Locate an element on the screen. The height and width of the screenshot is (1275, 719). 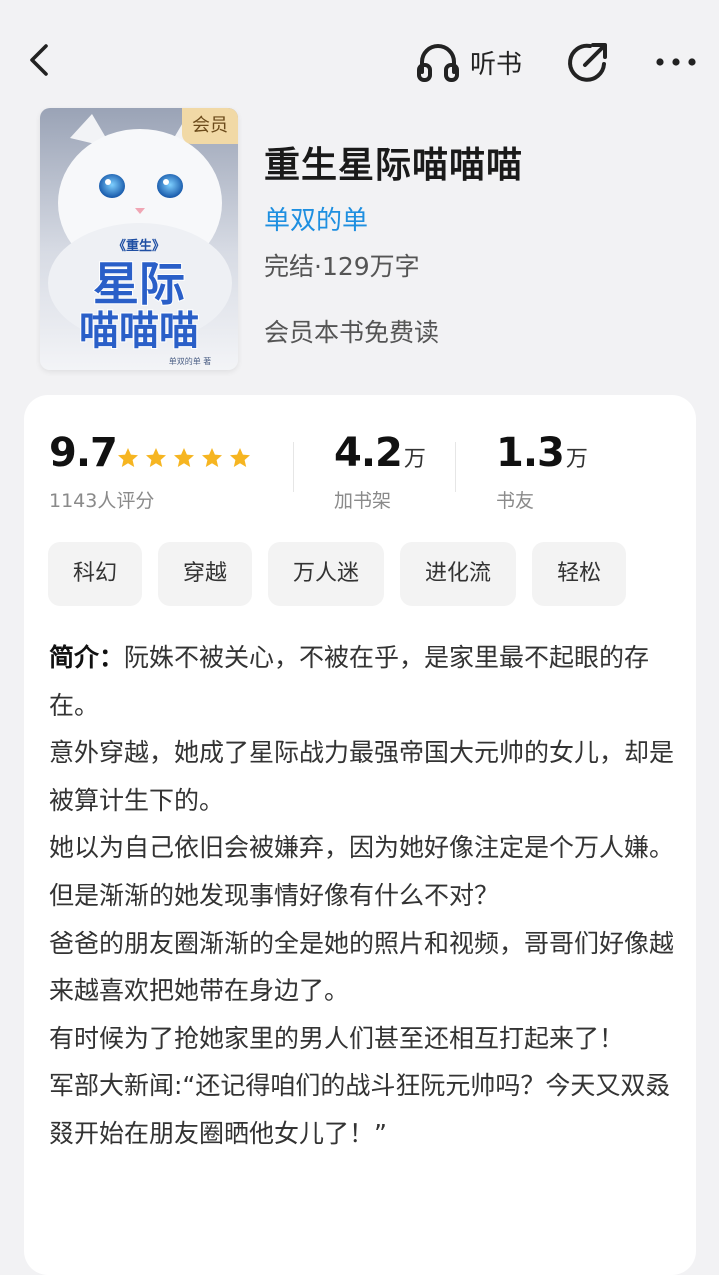
book-cover: 《重生》 星际 喵喵喵 单双的单 著 会员 is located at coordinates (139, 239).